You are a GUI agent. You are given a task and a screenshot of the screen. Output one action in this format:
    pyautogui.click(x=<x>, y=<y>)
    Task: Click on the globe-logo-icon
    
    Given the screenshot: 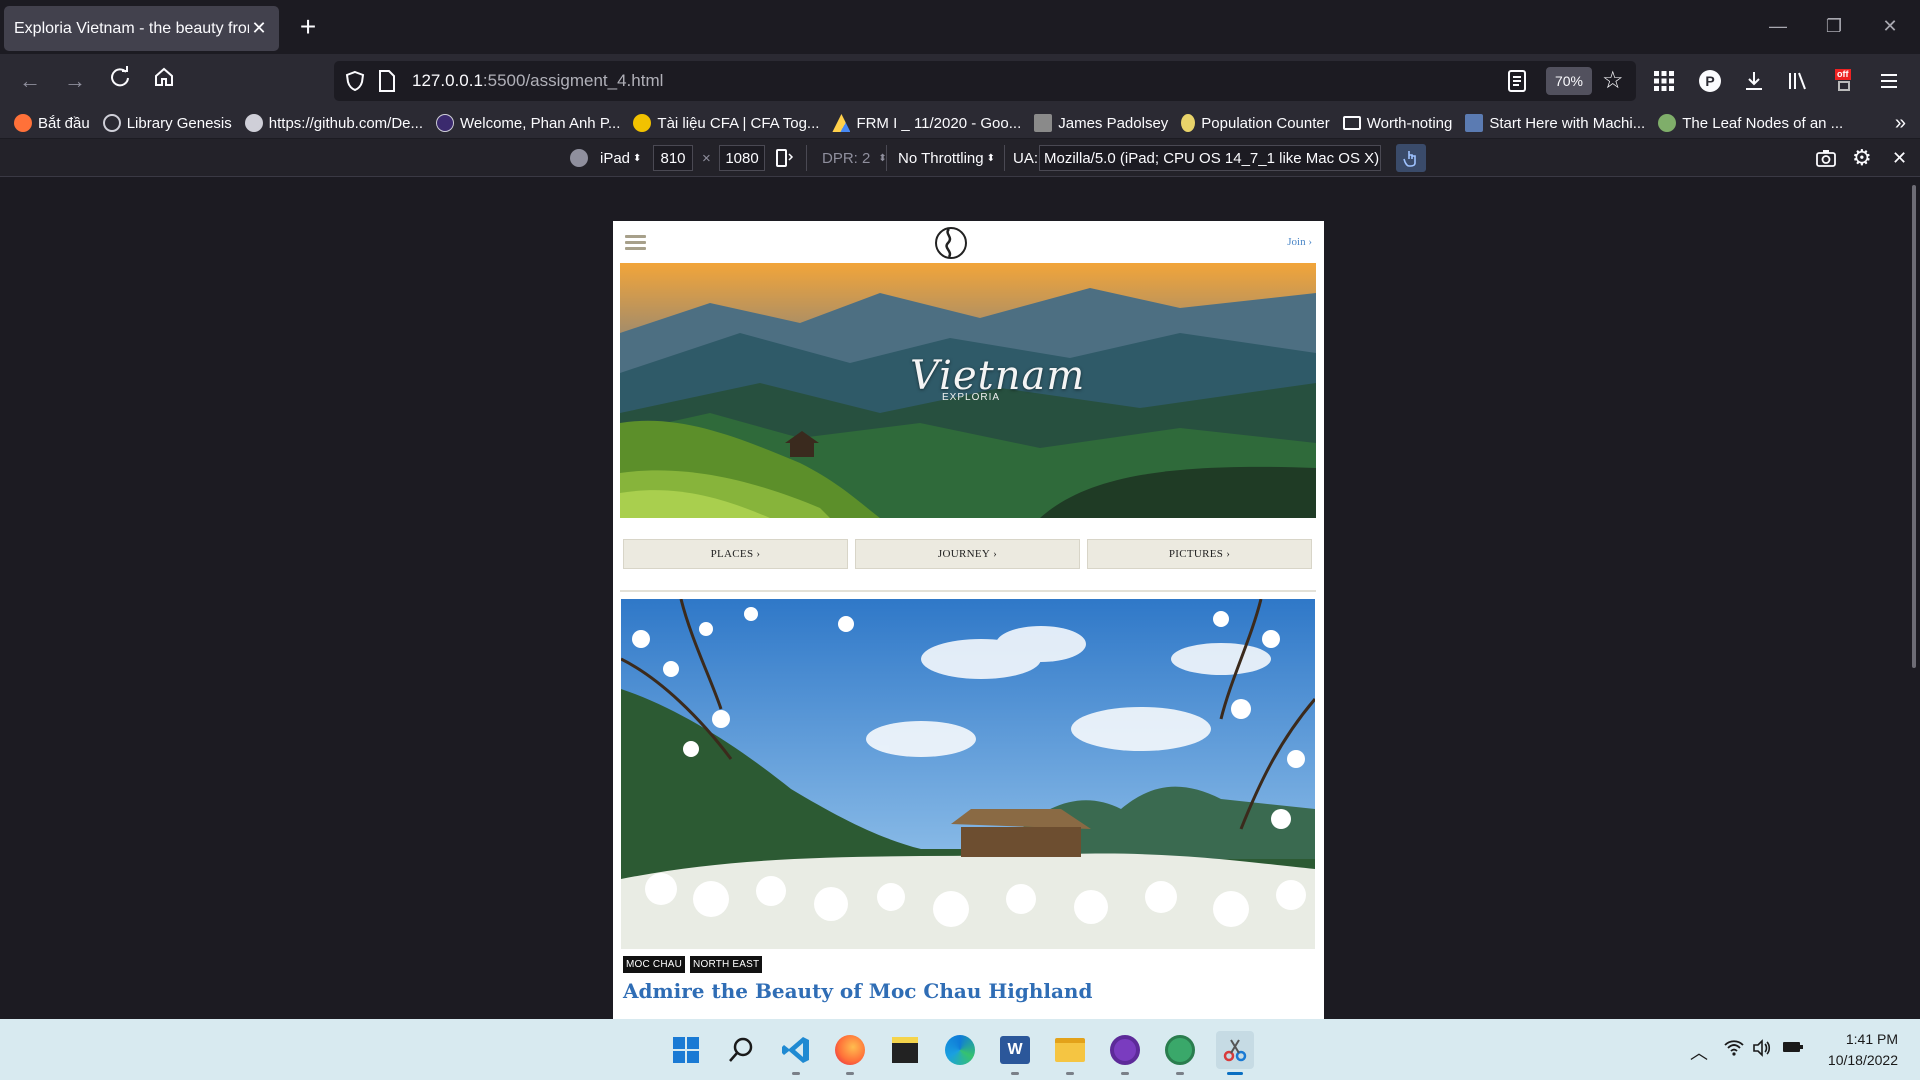 What is the action you would take?
    pyautogui.click(x=951, y=243)
    